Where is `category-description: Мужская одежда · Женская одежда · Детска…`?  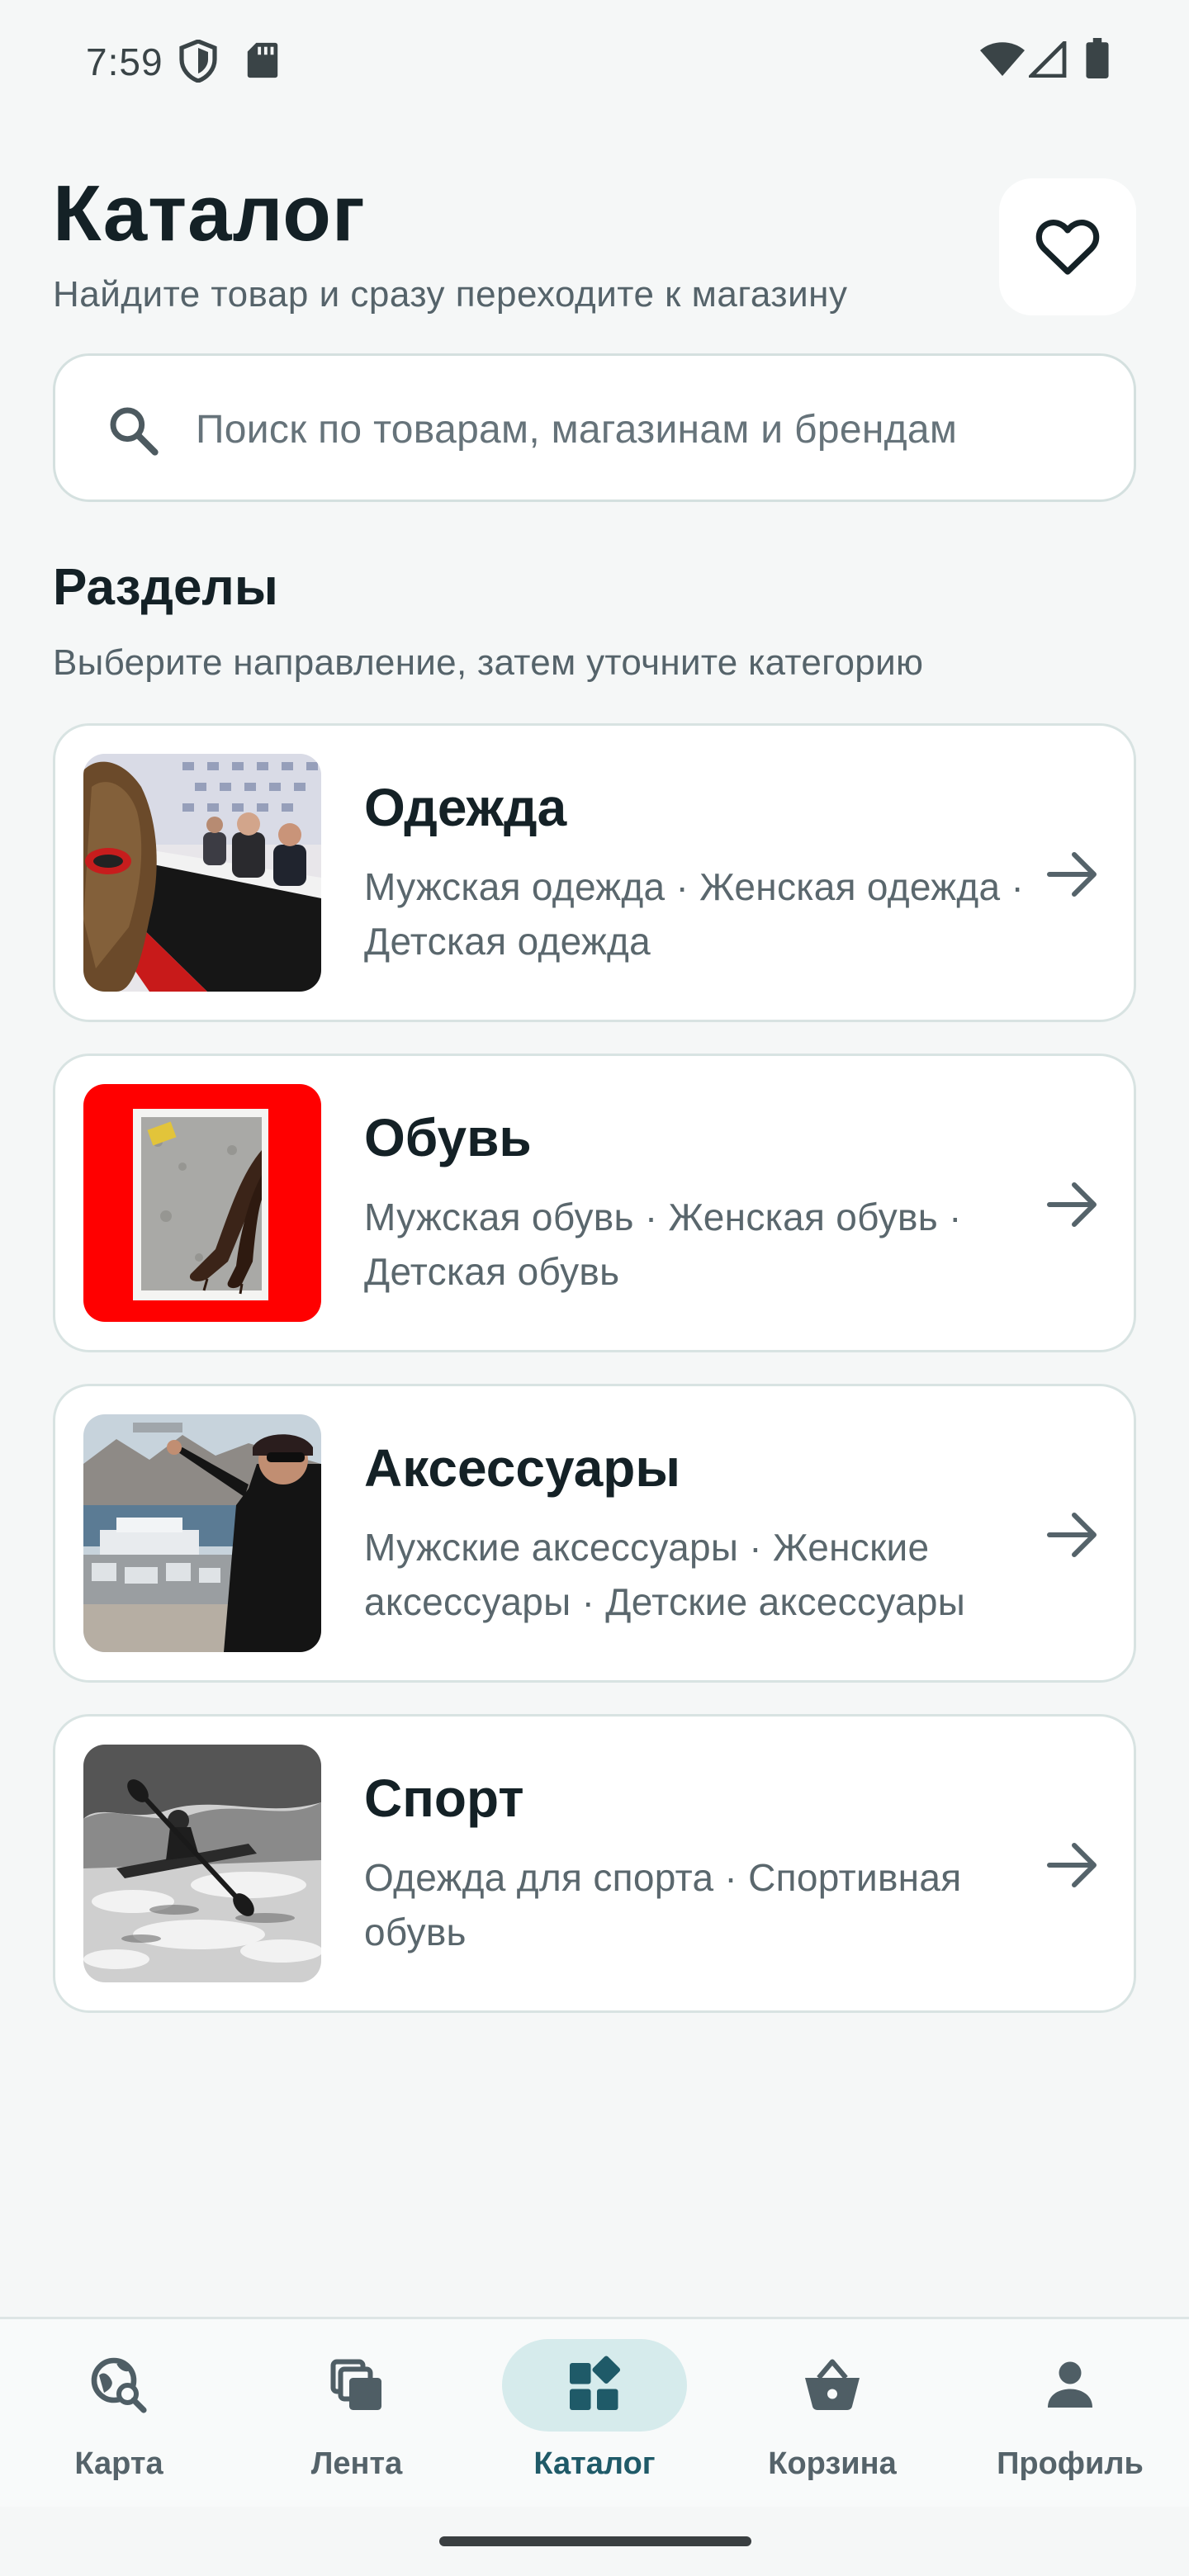 category-description: Мужская одежда · Женская одежда · Детска… is located at coordinates (694, 914).